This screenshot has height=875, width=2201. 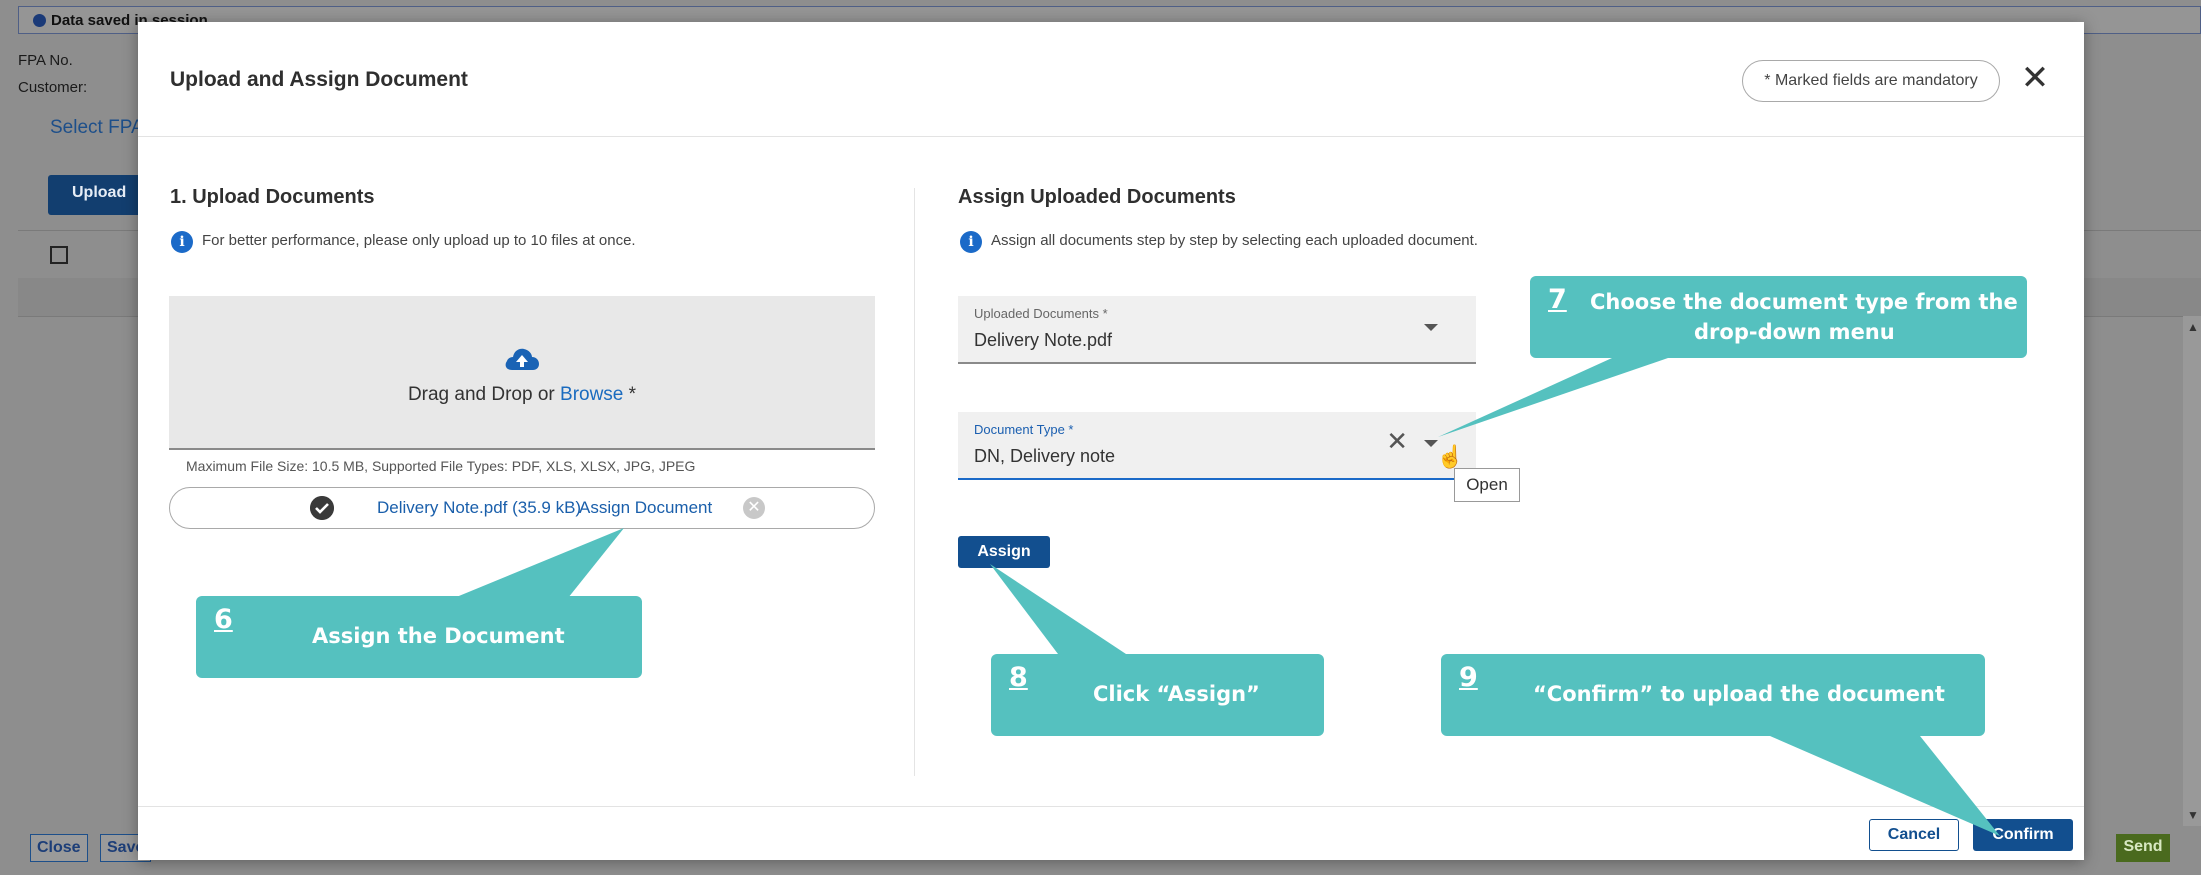 What do you see at coordinates (1045, 456) in the screenshot?
I see `document-type-value: DN, Delivery note` at bounding box center [1045, 456].